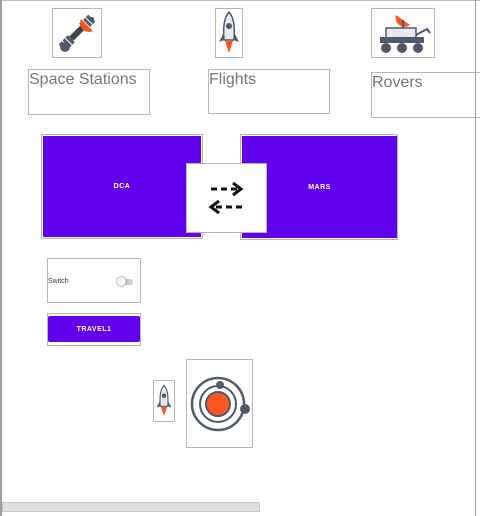 The height and width of the screenshot is (516, 480). Describe the element at coordinates (219, 403) in the screenshot. I see `planet-orbit-icon` at that location.